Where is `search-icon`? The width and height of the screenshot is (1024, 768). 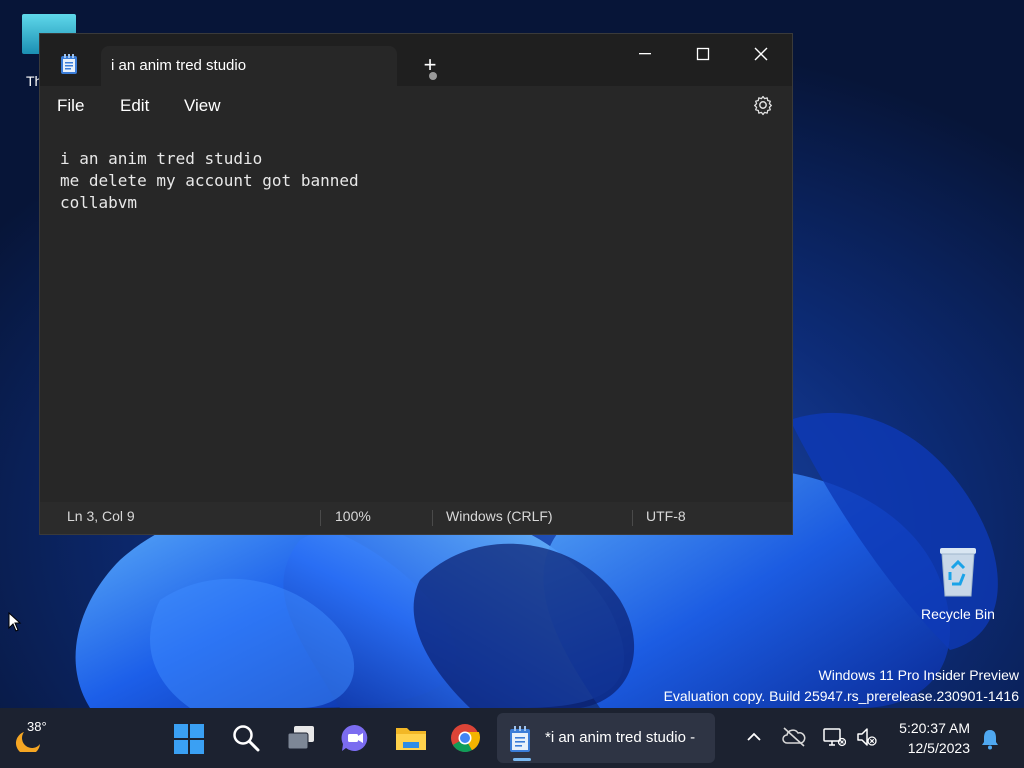 search-icon is located at coordinates (246, 740).